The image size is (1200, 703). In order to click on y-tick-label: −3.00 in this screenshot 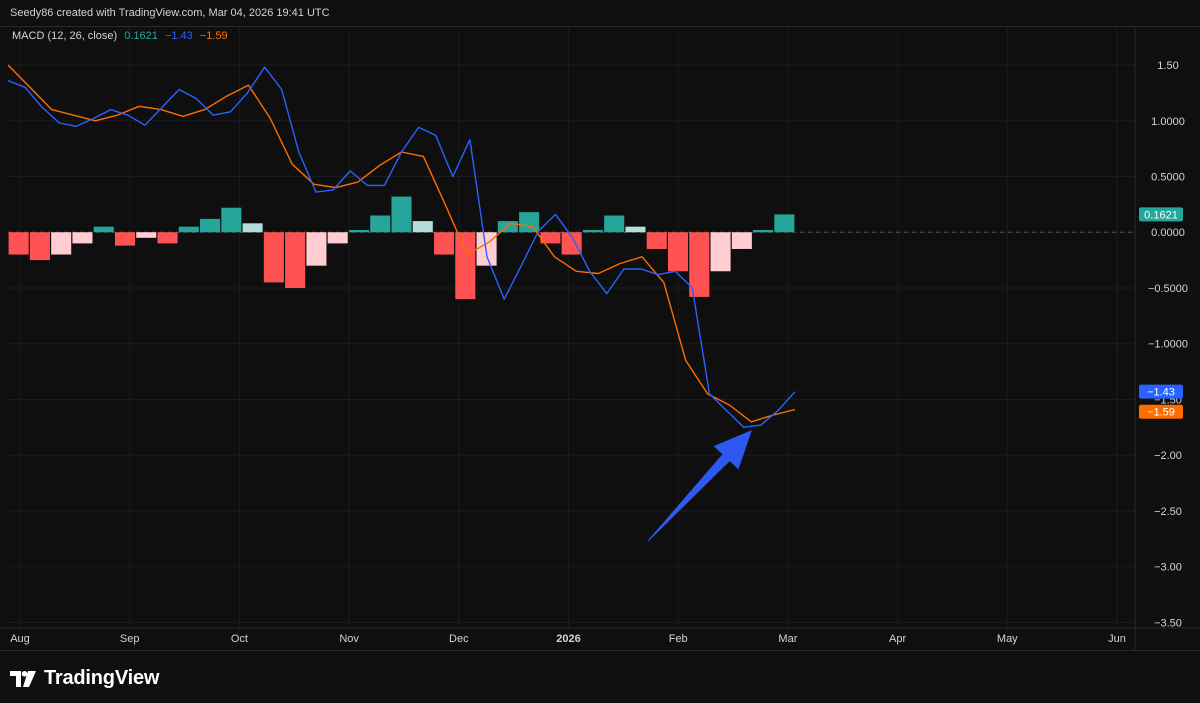, I will do `click(1168, 568)`.